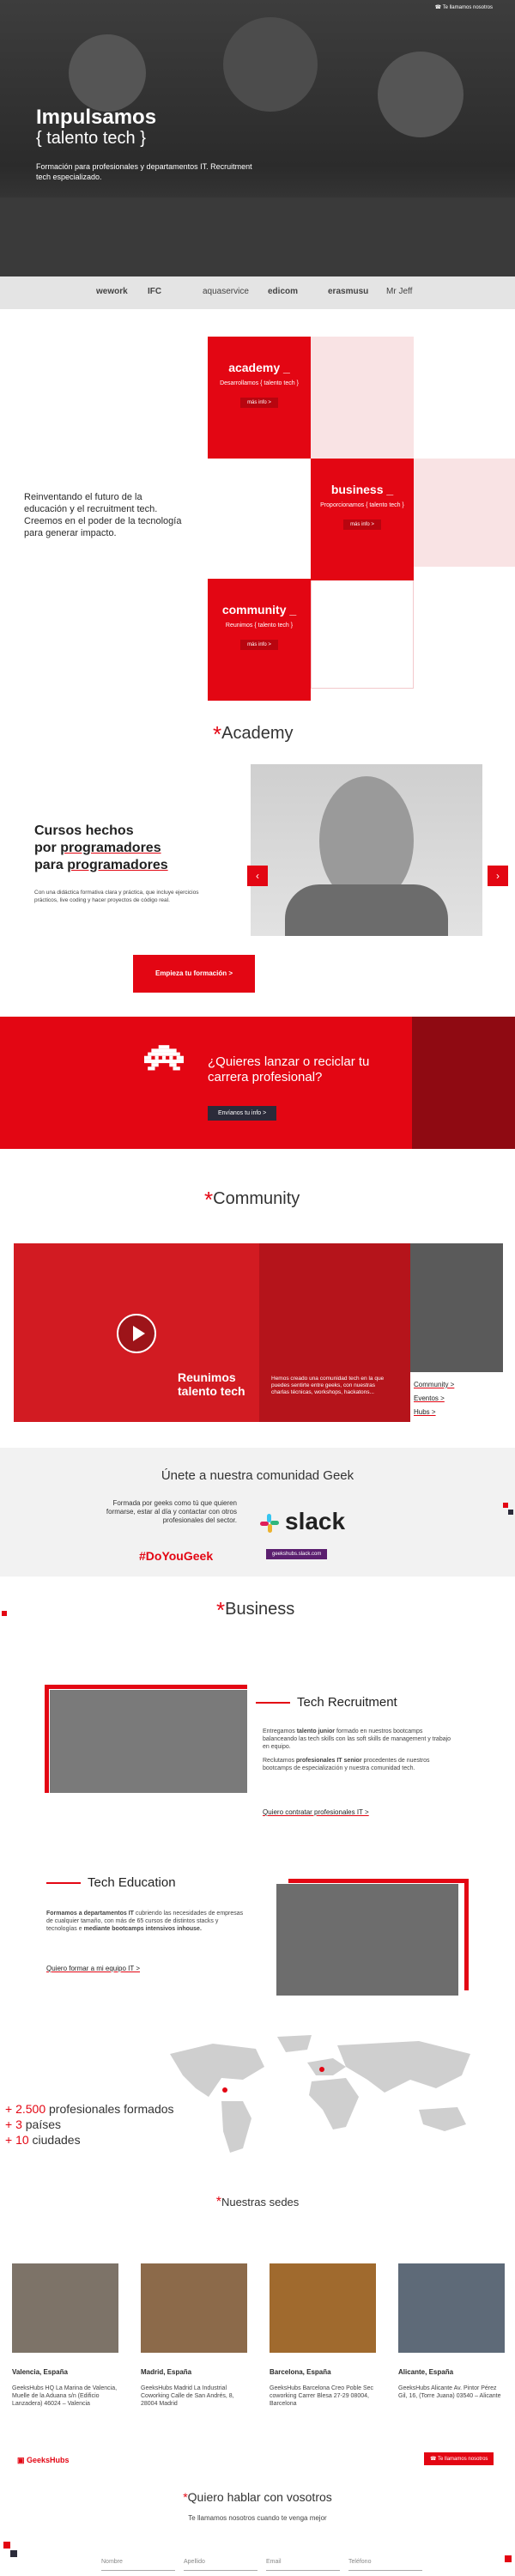  I want to click on train-team-link: Quiero formar a mi equipo IT >, so click(93, 1968).